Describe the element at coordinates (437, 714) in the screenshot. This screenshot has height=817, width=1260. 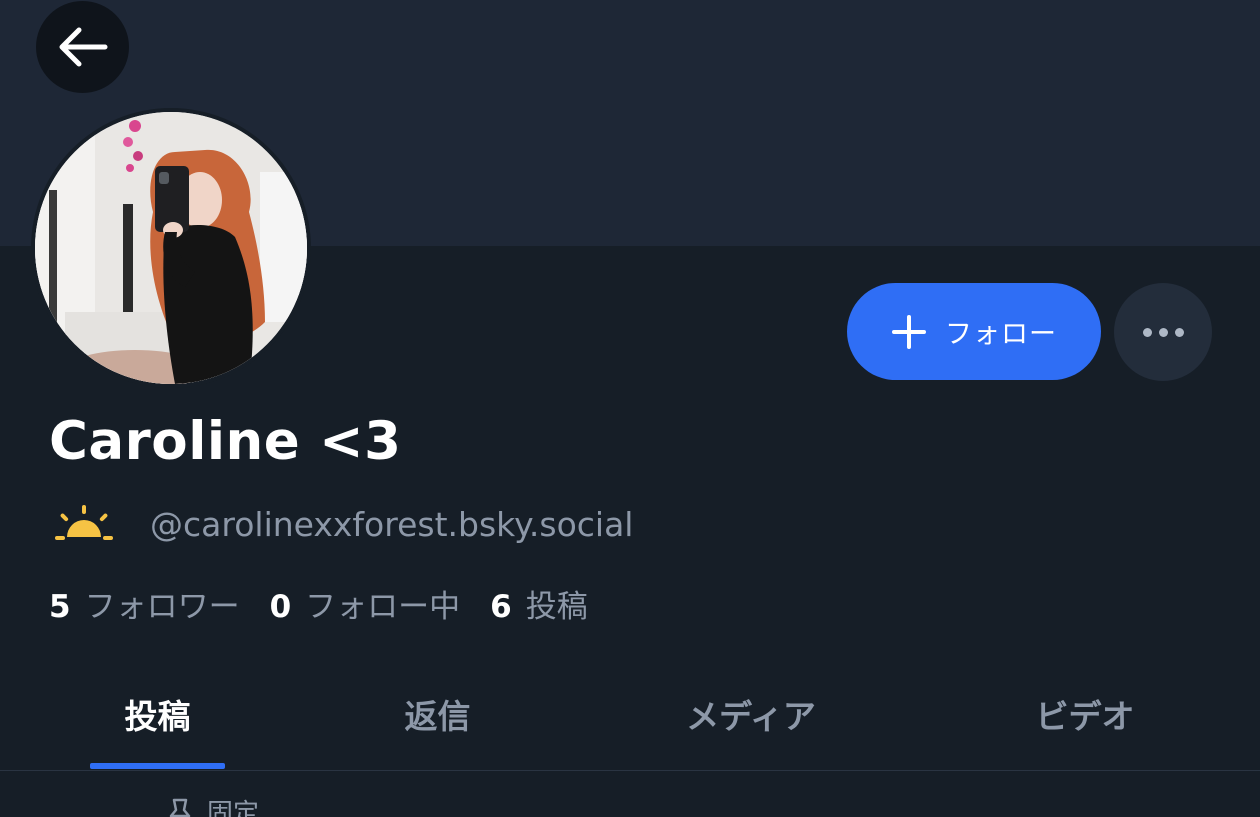
I see `tab-replies: 返信` at that location.